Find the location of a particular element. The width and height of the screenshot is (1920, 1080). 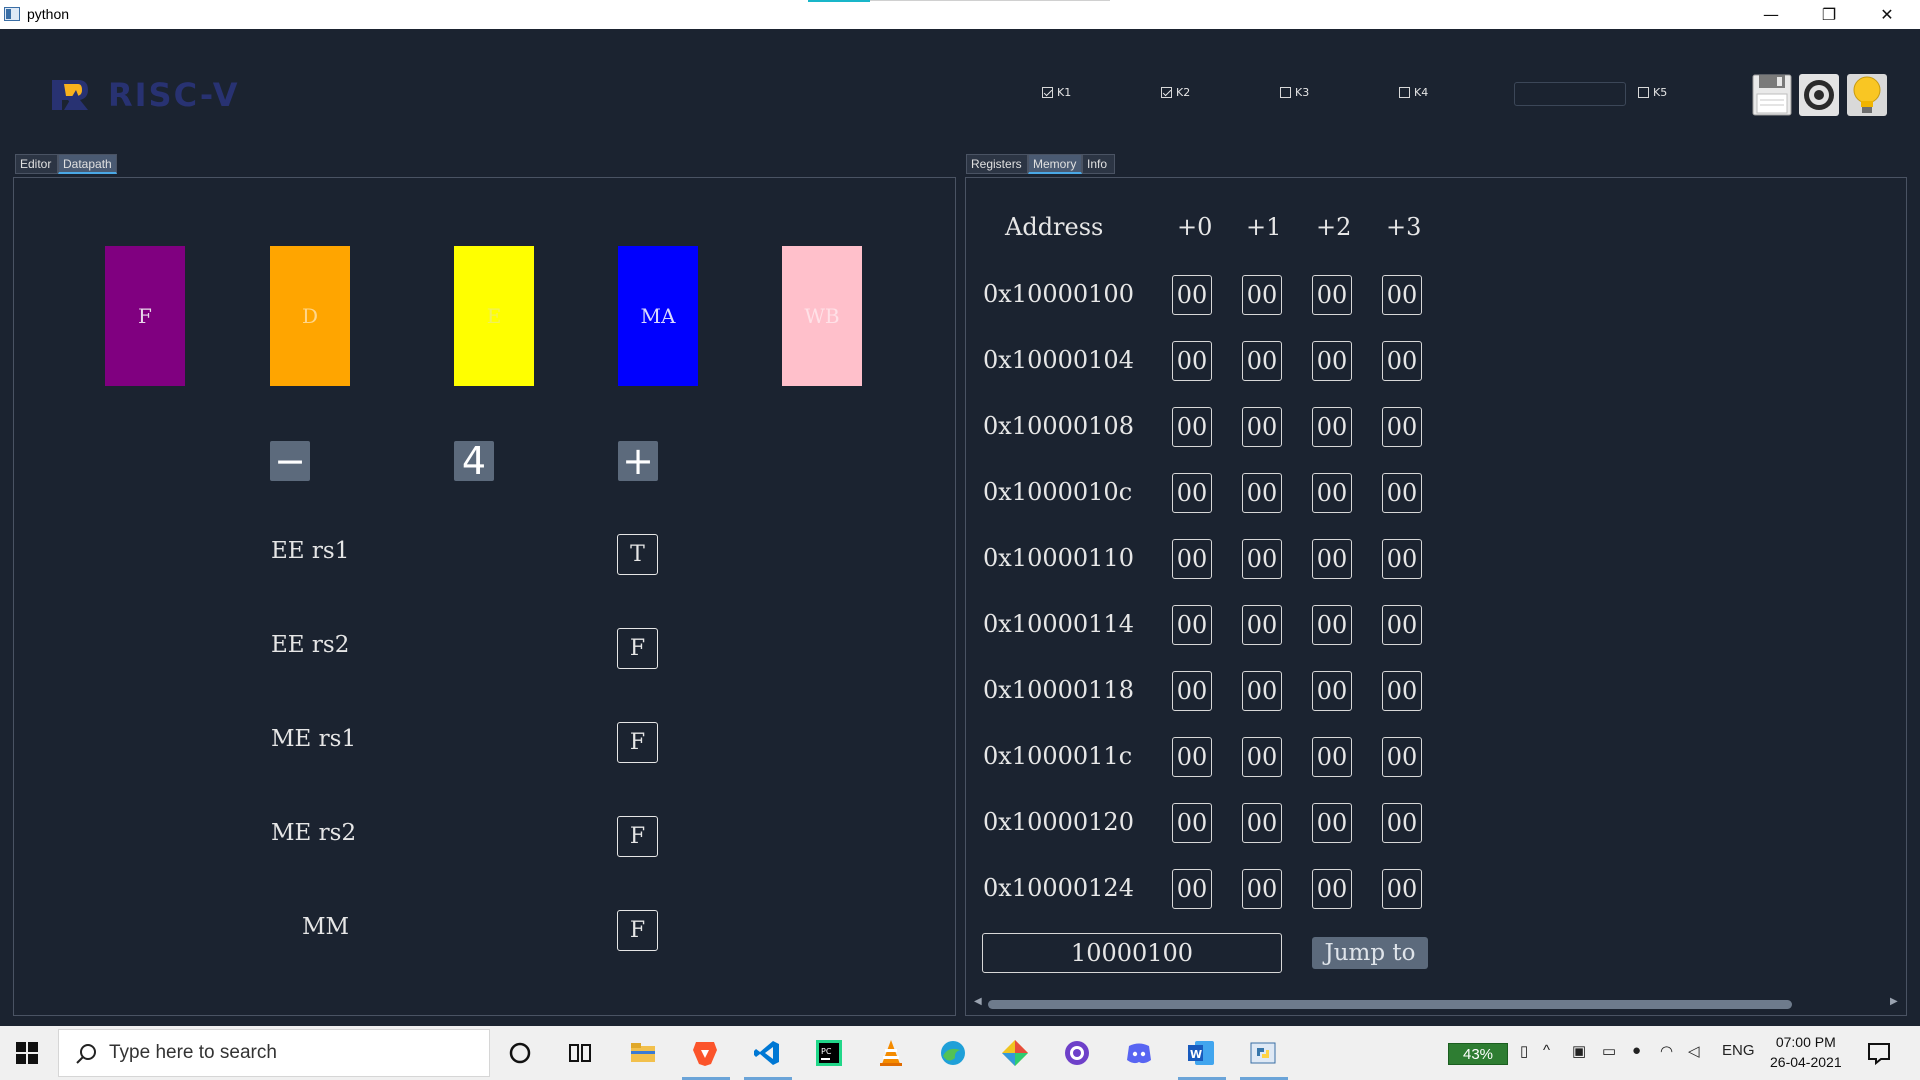

github-desktop-icon is located at coordinates (1077, 1053).